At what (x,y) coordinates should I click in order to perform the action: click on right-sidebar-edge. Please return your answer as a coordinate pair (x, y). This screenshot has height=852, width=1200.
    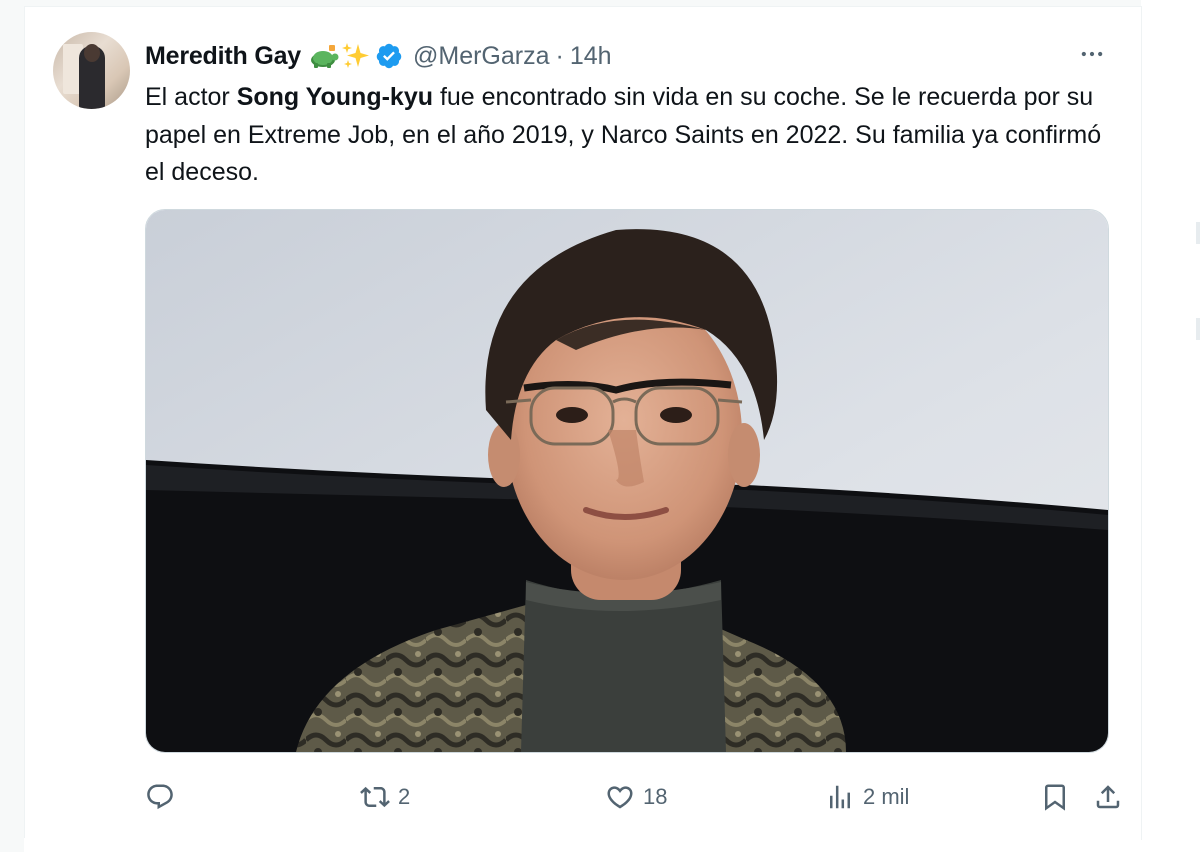
    Looking at the image, I should click on (1170, 426).